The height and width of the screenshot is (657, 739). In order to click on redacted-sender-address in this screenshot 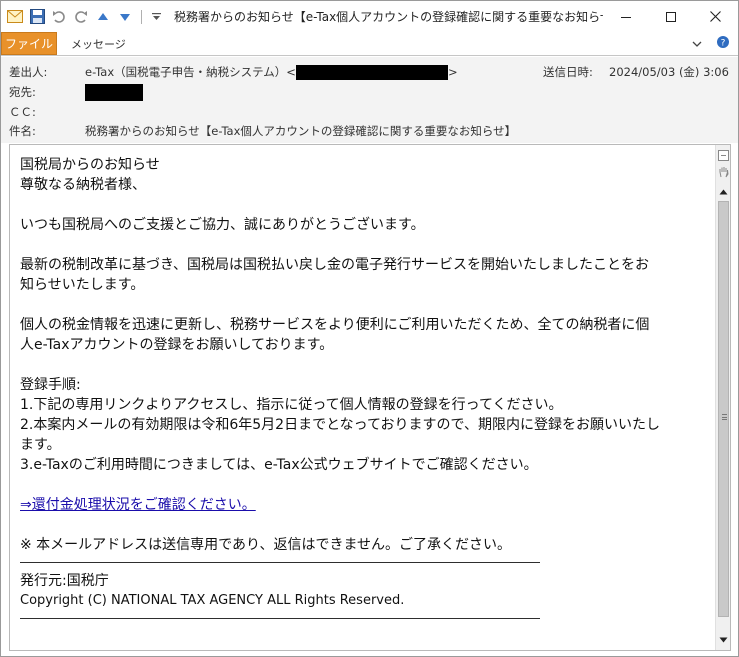, I will do `click(371, 72)`.